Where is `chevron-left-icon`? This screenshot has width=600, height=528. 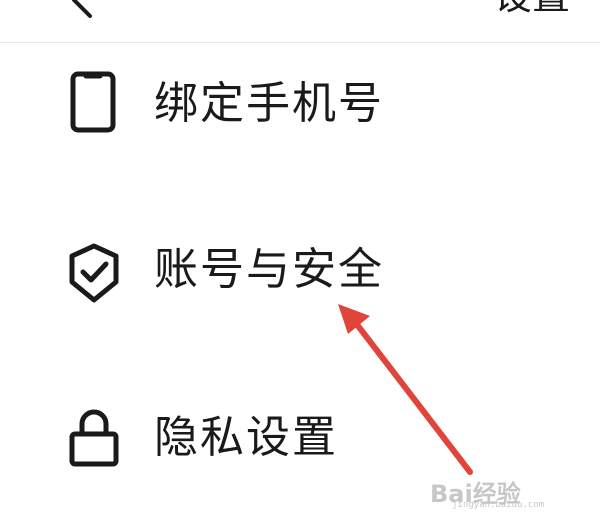 chevron-left-icon is located at coordinates (82, 11).